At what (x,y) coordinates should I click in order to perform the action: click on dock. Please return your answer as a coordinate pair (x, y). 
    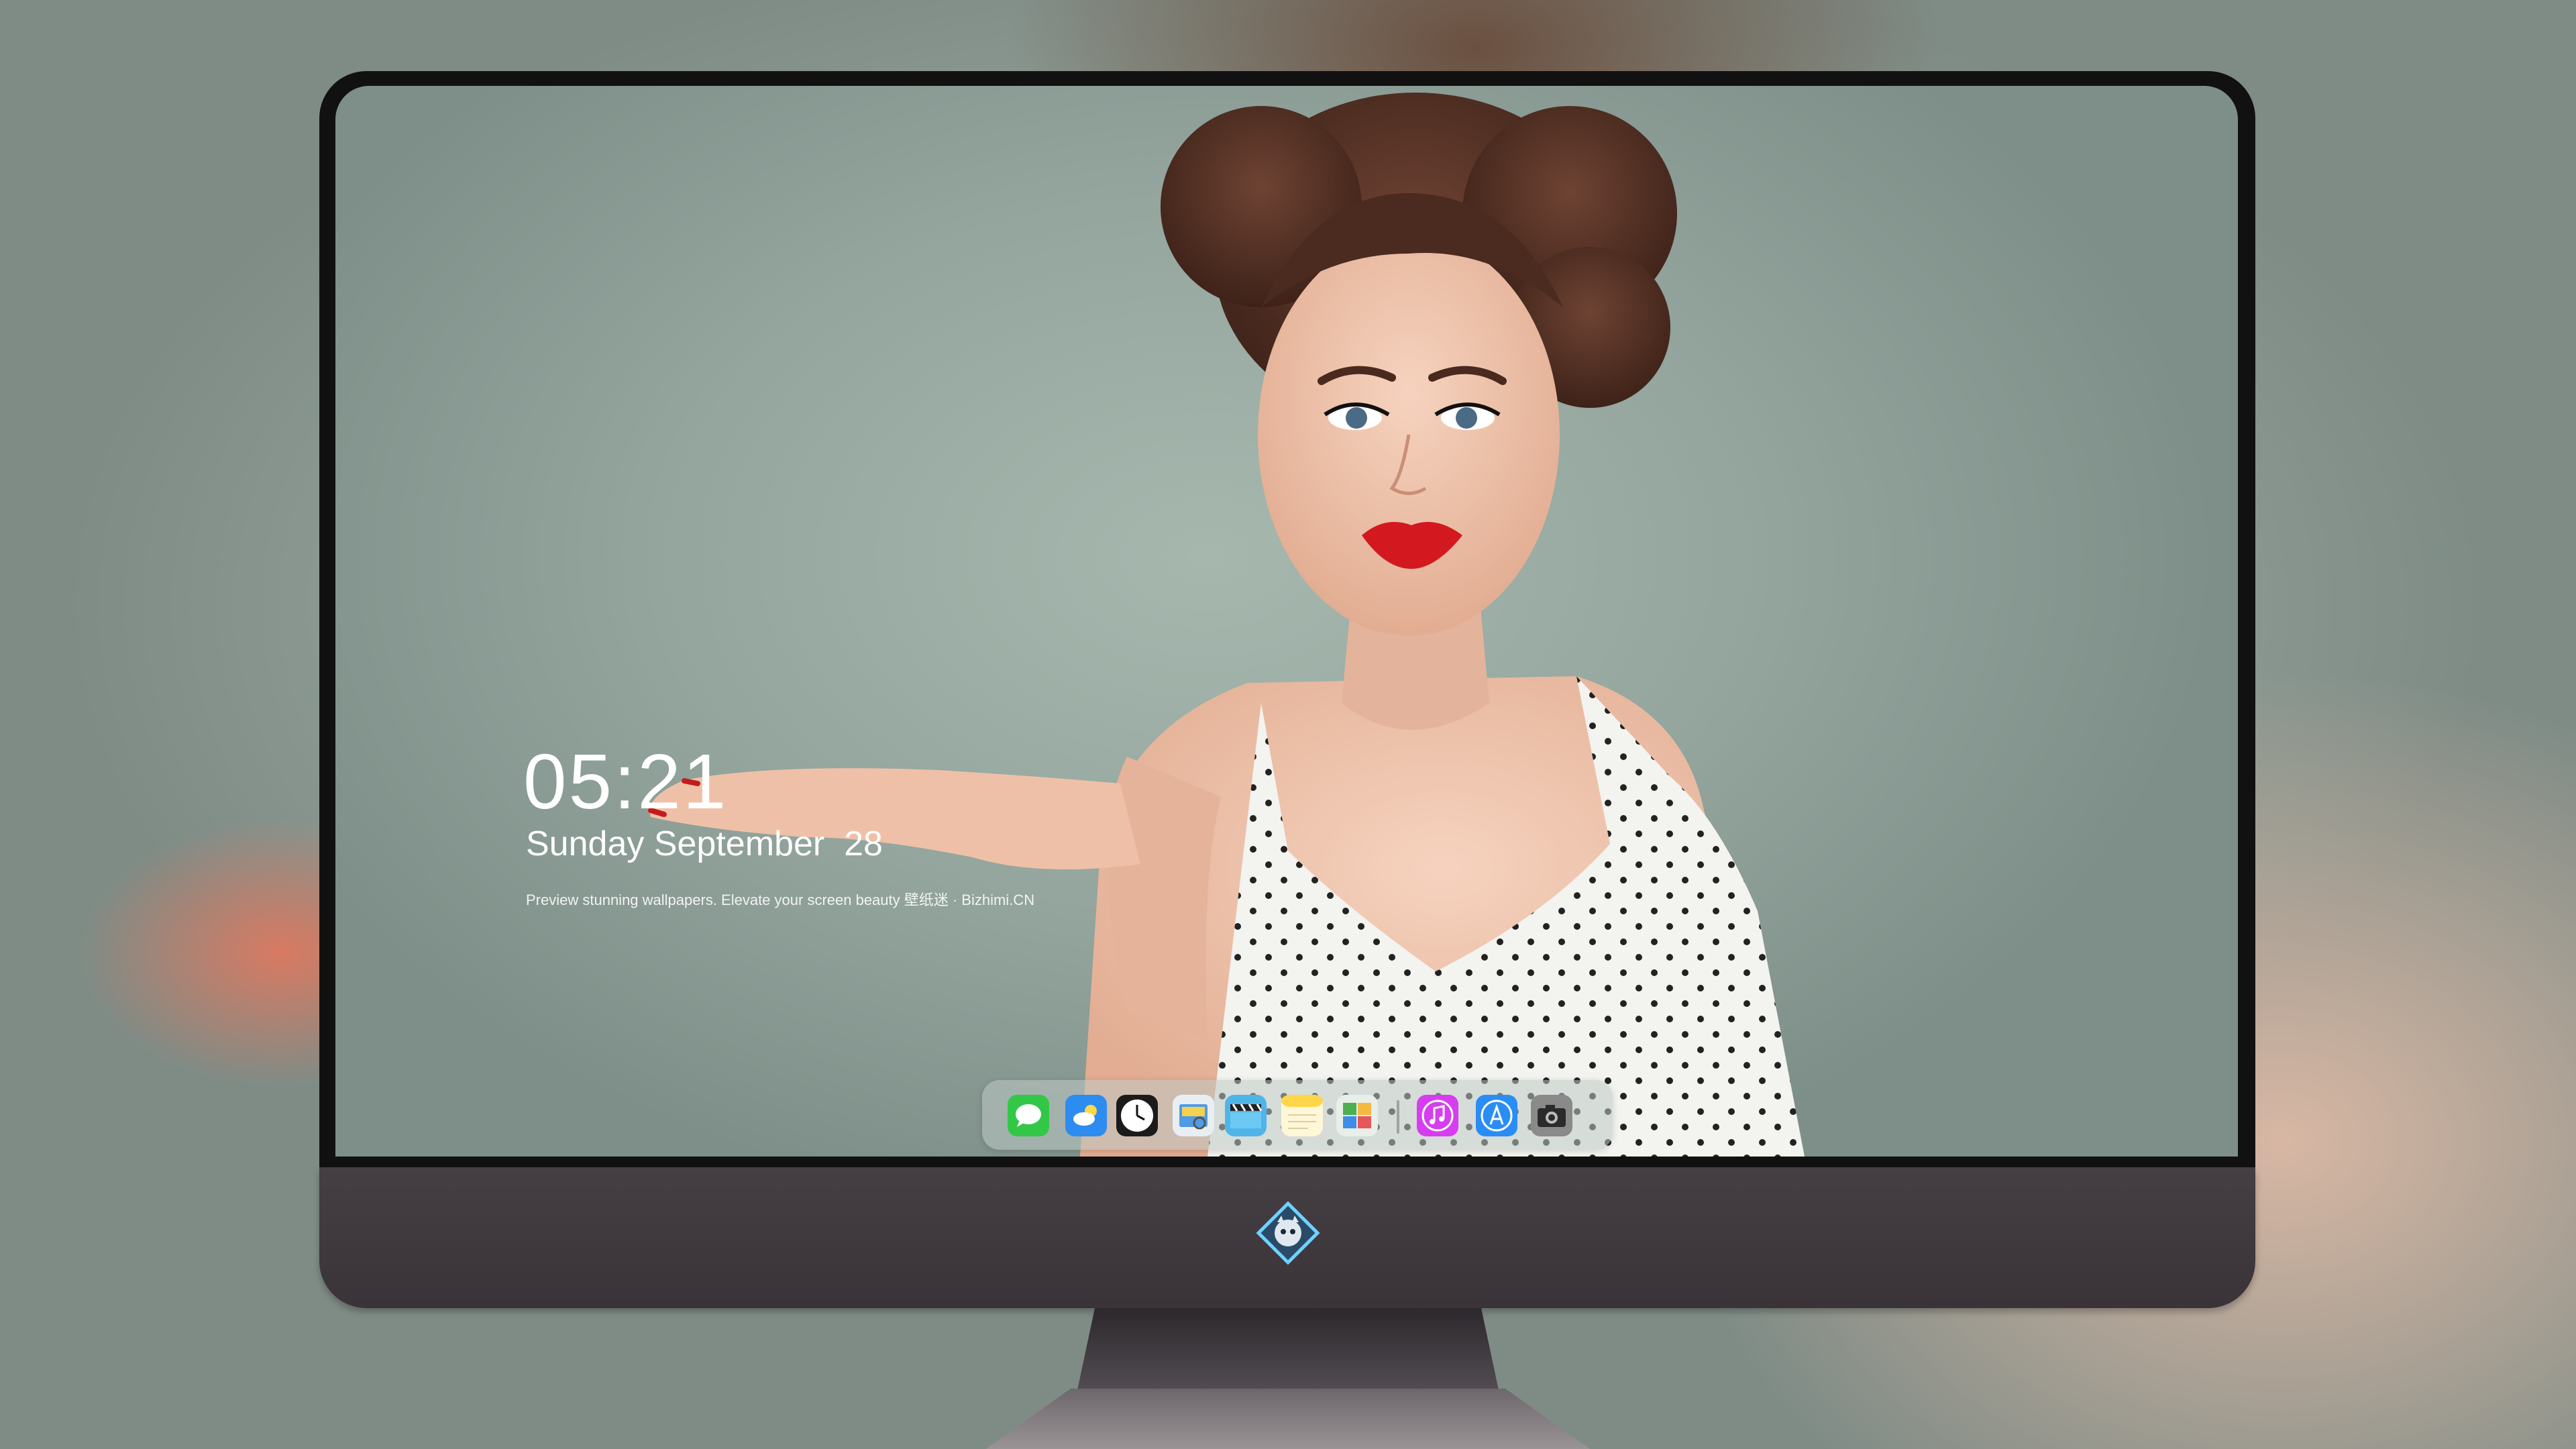
    Looking at the image, I should click on (1297, 1115).